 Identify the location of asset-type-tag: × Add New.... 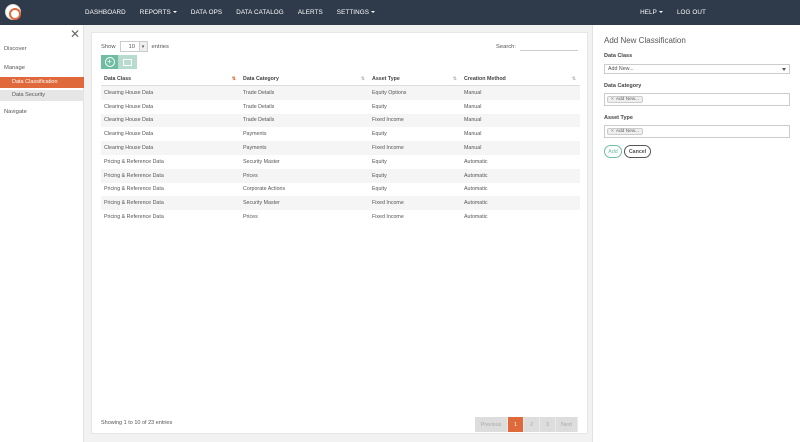
(625, 131).